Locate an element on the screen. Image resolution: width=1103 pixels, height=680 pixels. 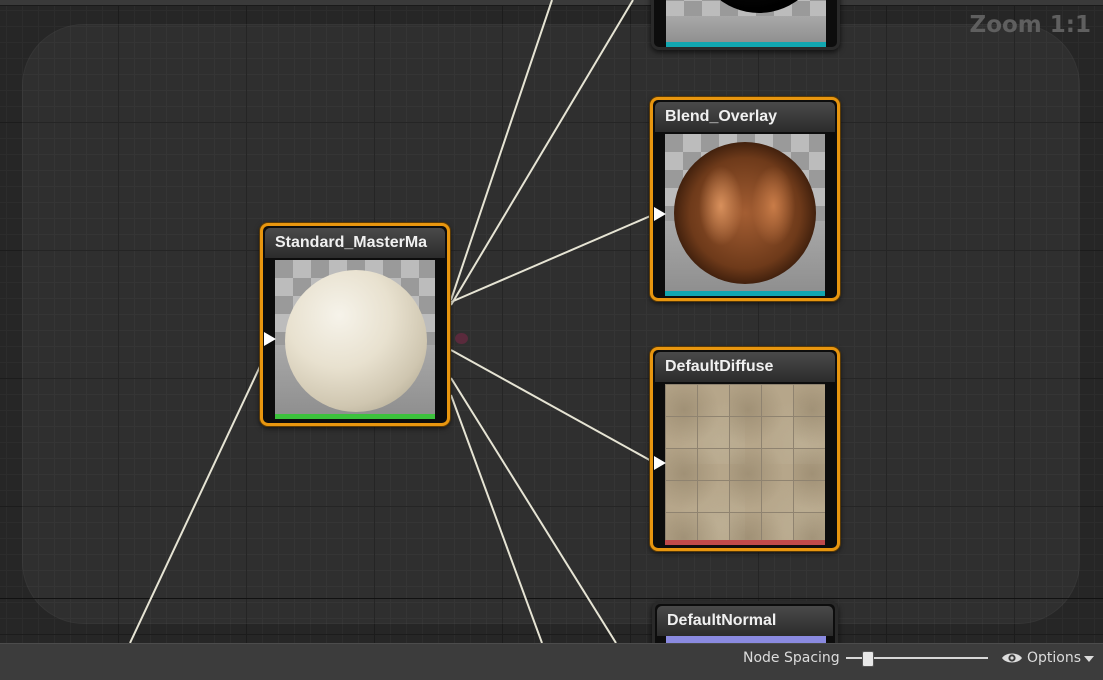
output-pin-icon is located at coordinates (461, 338).